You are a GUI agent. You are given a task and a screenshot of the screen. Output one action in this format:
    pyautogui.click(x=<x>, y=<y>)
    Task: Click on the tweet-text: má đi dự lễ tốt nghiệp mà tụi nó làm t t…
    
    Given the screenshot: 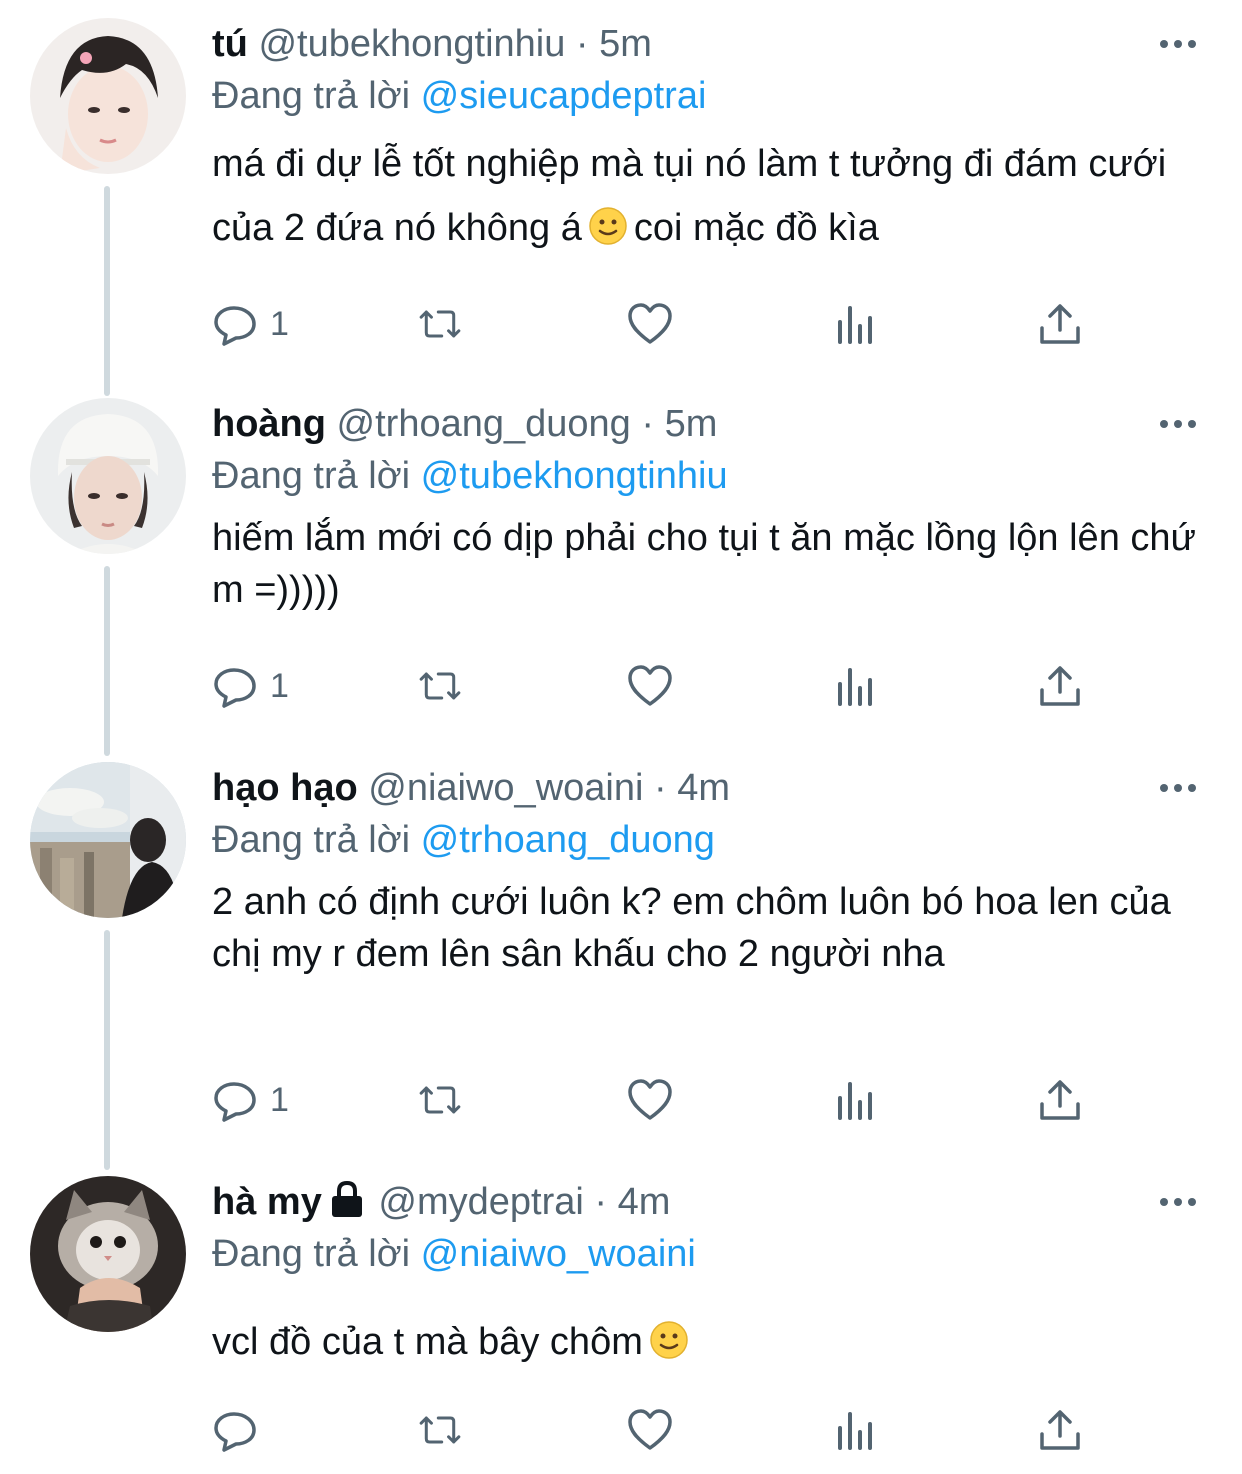 What is the action you would take?
    pyautogui.click(x=712, y=196)
    